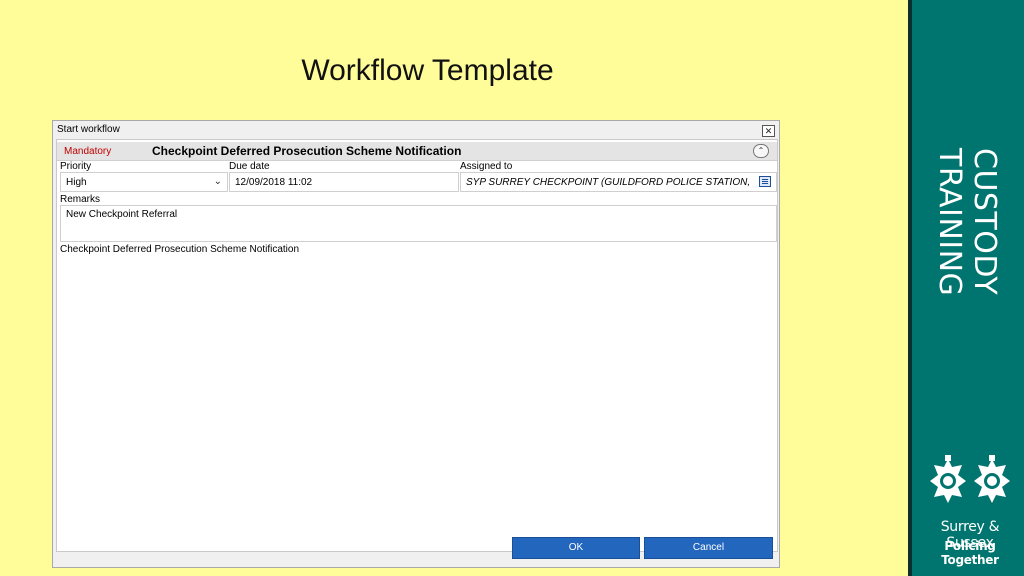 Image resolution: width=1024 pixels, height=576 pixels. Describe the element at coordinates (765, 181) in the screenshot. I see `address-book-icon` at that location.